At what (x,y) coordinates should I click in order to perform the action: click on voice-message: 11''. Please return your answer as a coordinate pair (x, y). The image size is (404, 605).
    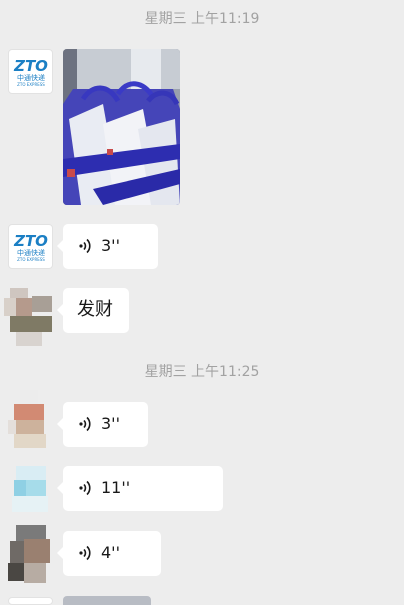
    Looking at the image, I should click on (140, 488).